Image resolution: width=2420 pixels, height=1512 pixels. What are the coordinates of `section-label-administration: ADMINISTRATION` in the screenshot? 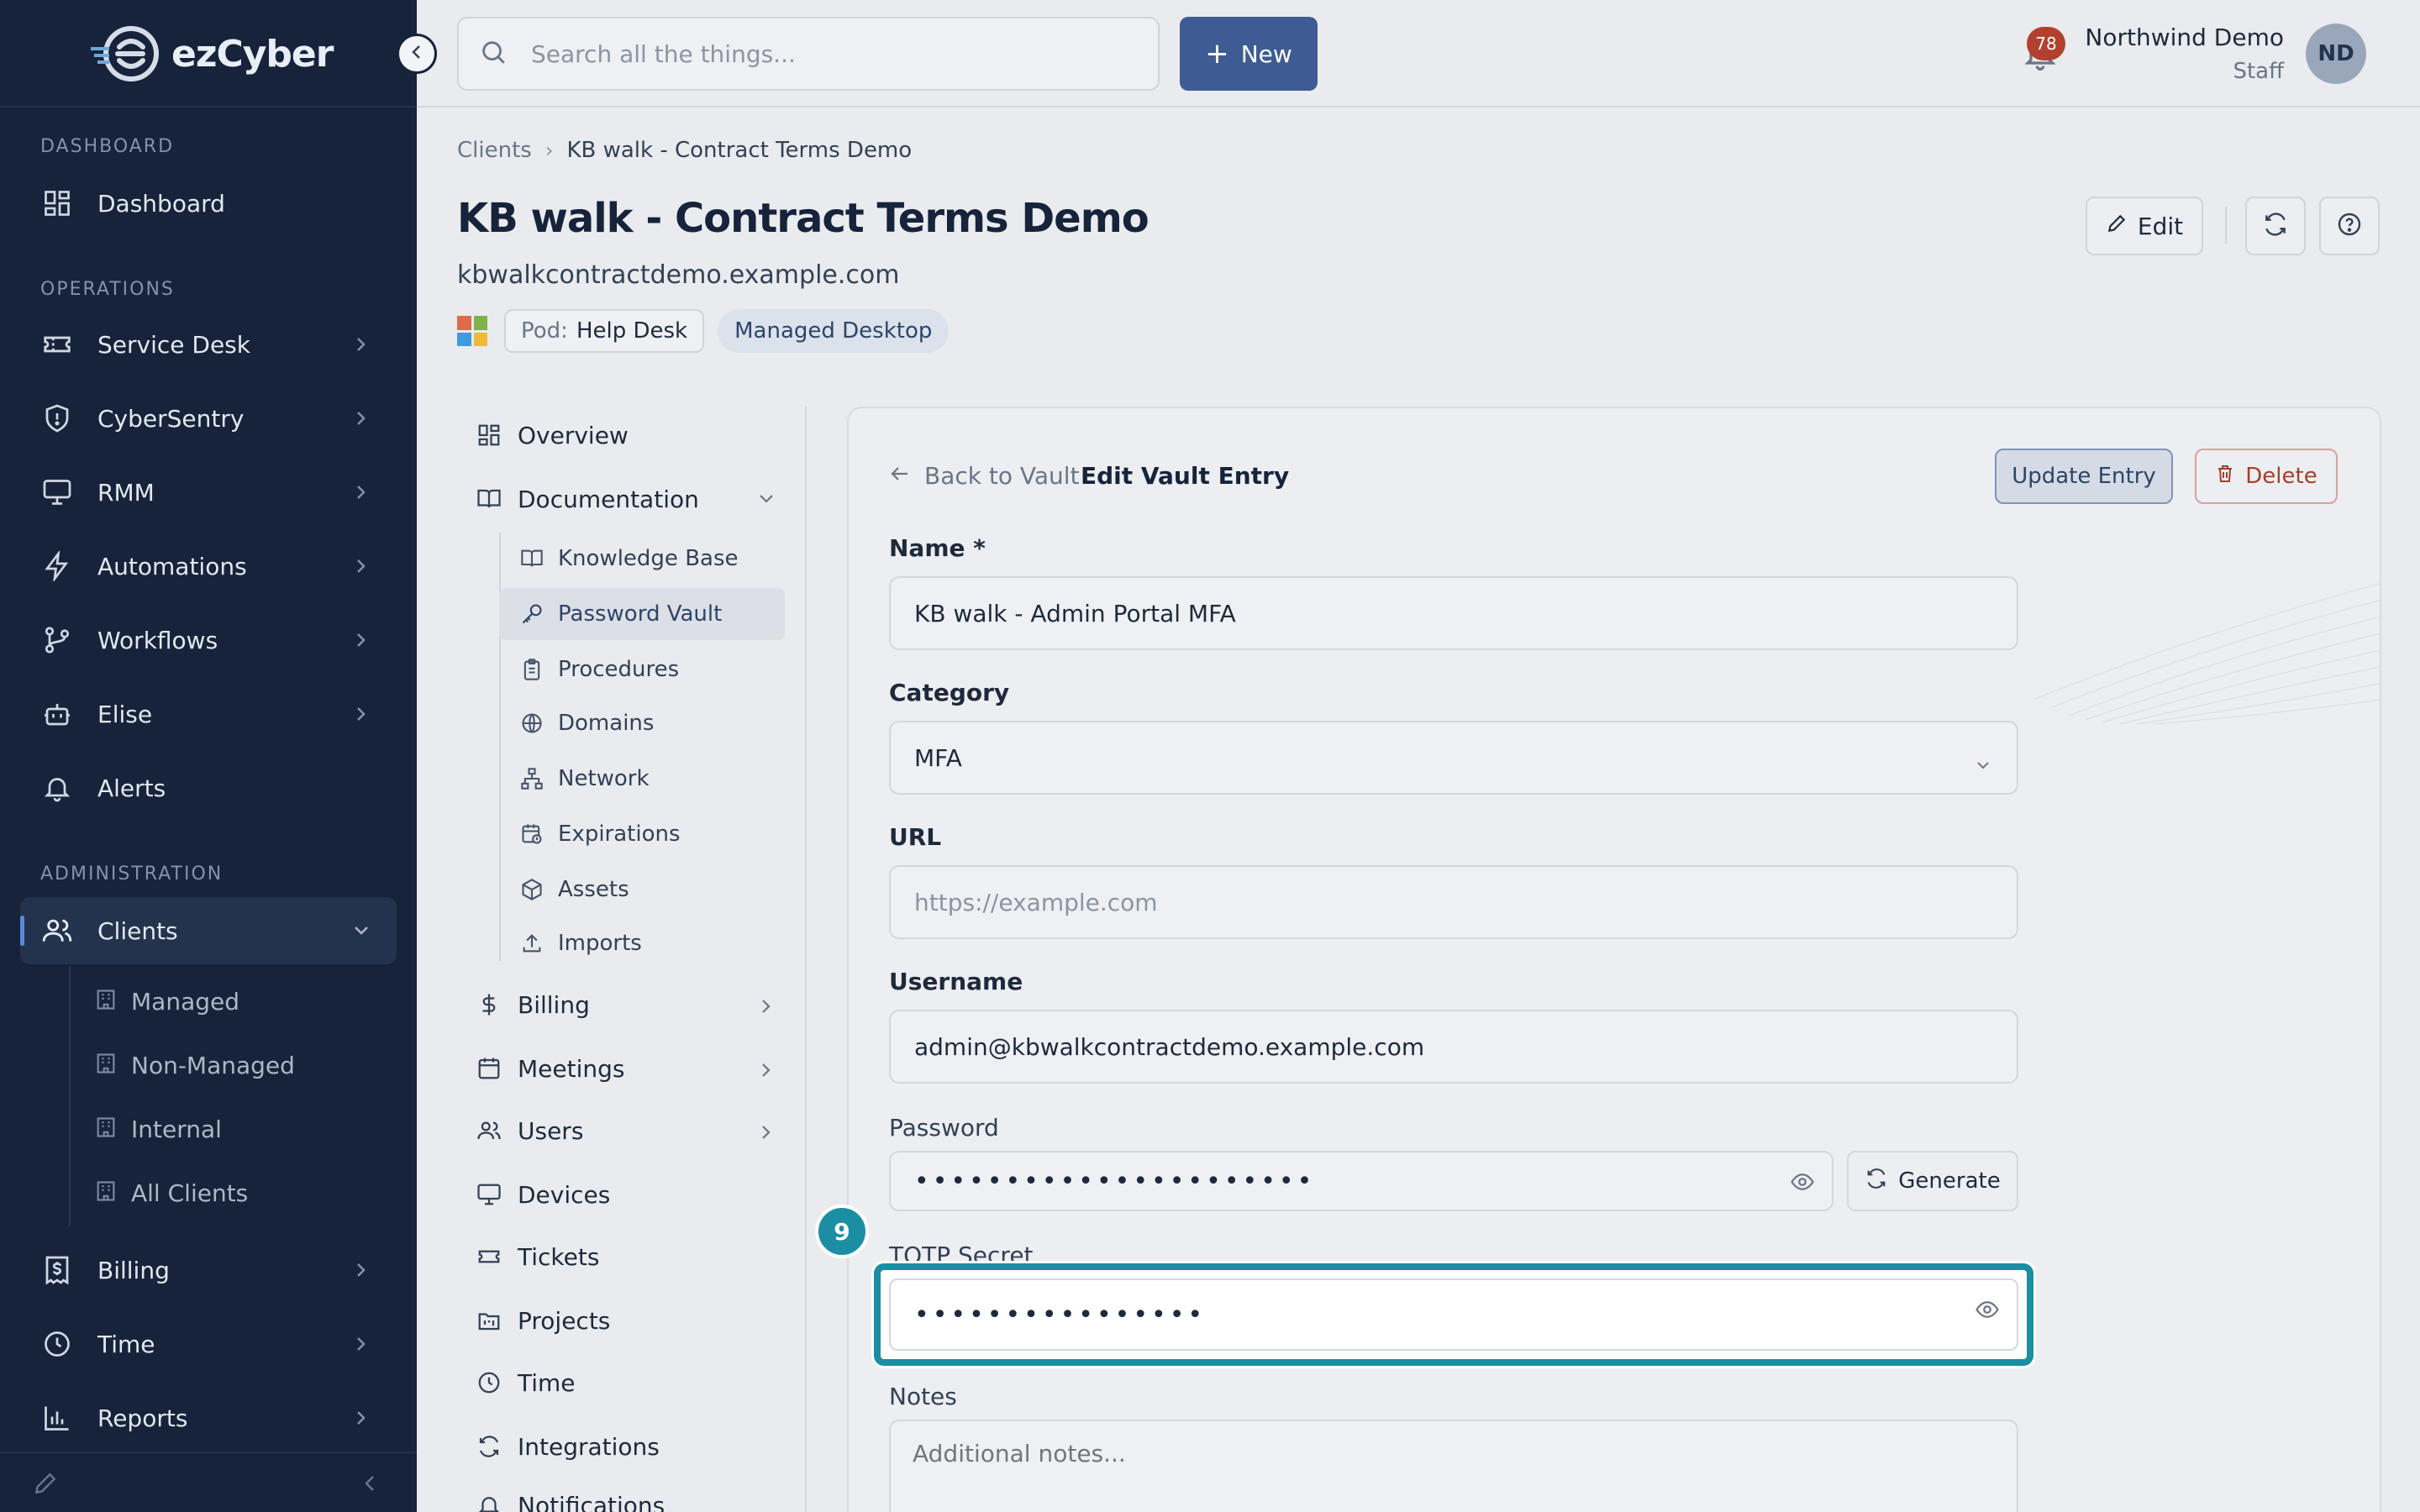 It's located at (132, 874).